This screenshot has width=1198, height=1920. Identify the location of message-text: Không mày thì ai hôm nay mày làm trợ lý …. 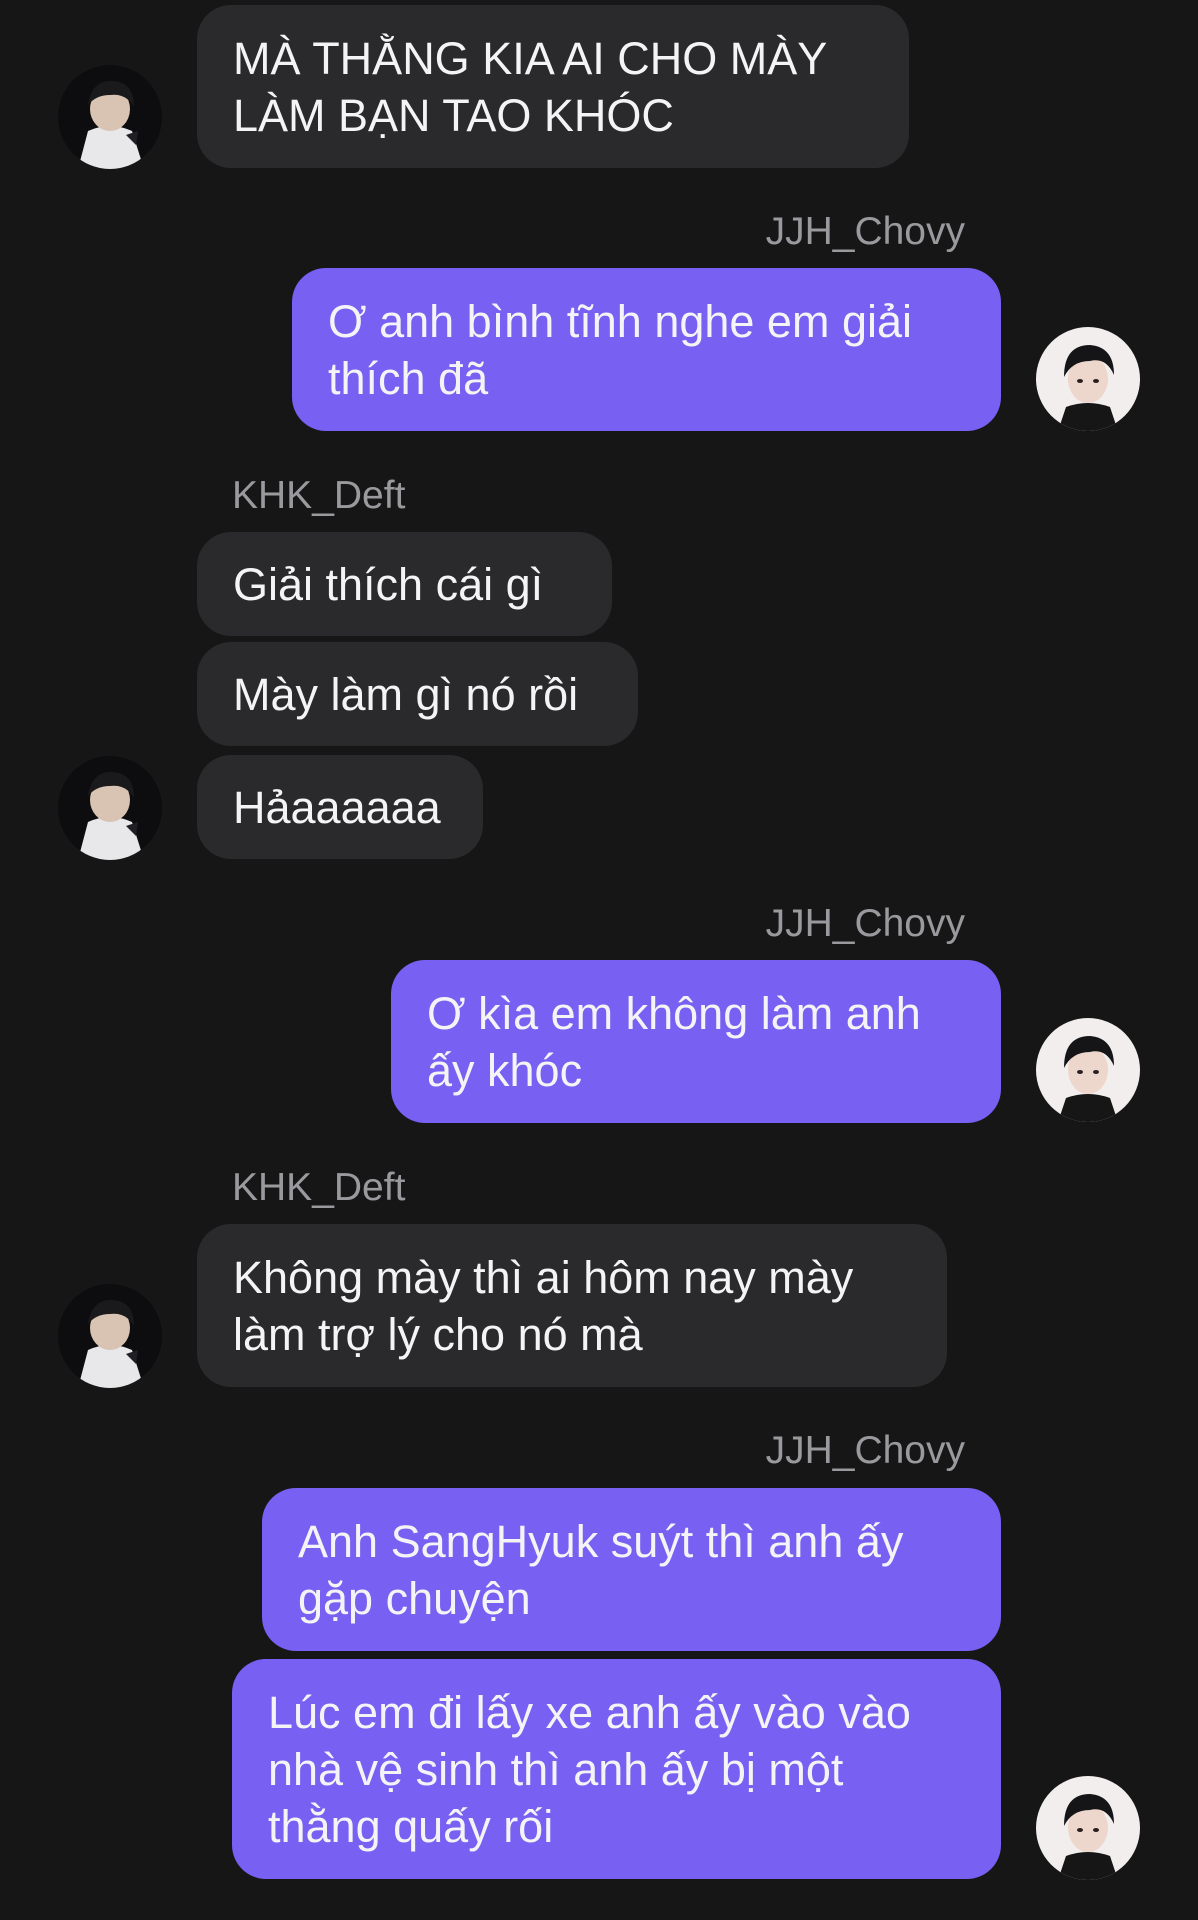
(543, 1305).